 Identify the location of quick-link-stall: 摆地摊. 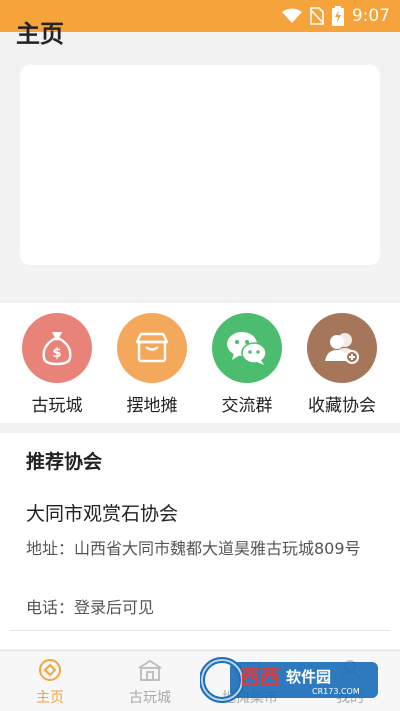
(152, 364).